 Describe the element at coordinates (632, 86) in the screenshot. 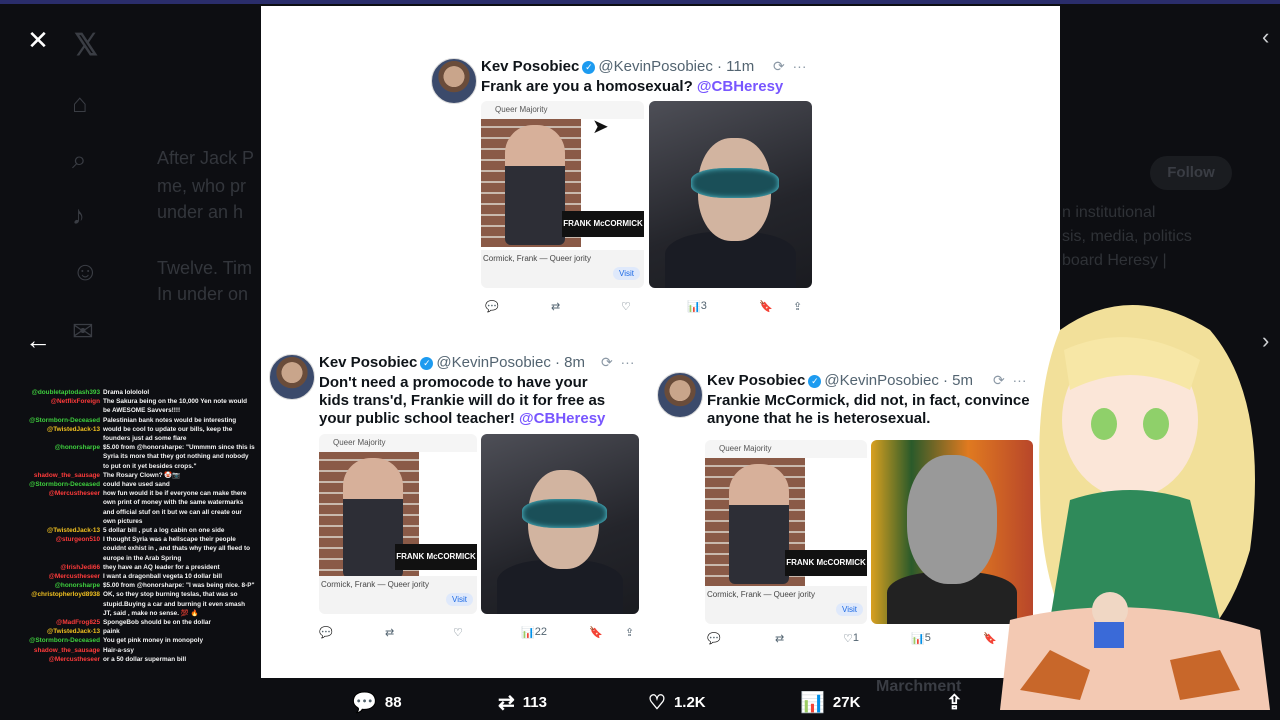

I see `tweet-text: Frank are you a homosexual? @CBHeresy` at that location.